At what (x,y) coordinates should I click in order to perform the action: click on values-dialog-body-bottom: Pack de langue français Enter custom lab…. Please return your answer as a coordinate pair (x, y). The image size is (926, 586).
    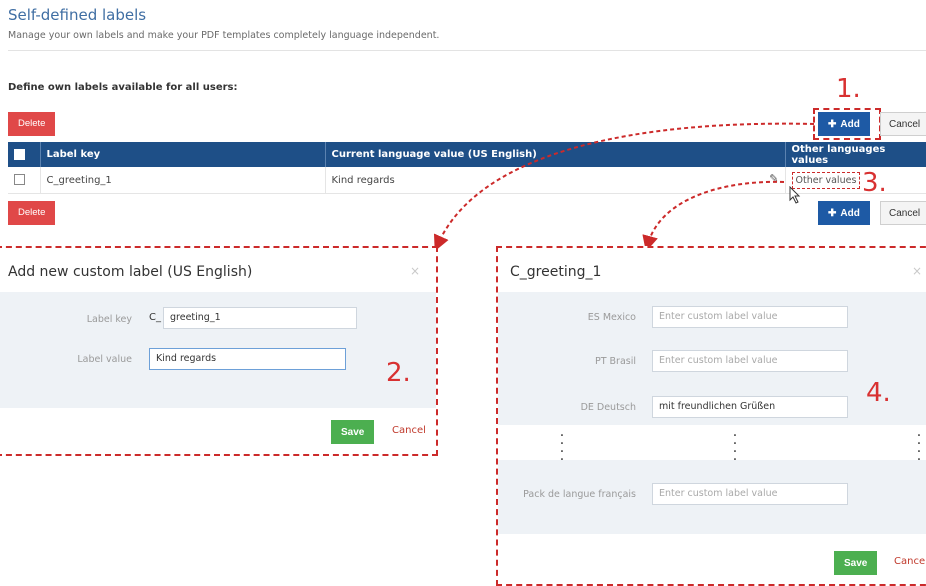
    Looking at the image, I should click on (712, 497).